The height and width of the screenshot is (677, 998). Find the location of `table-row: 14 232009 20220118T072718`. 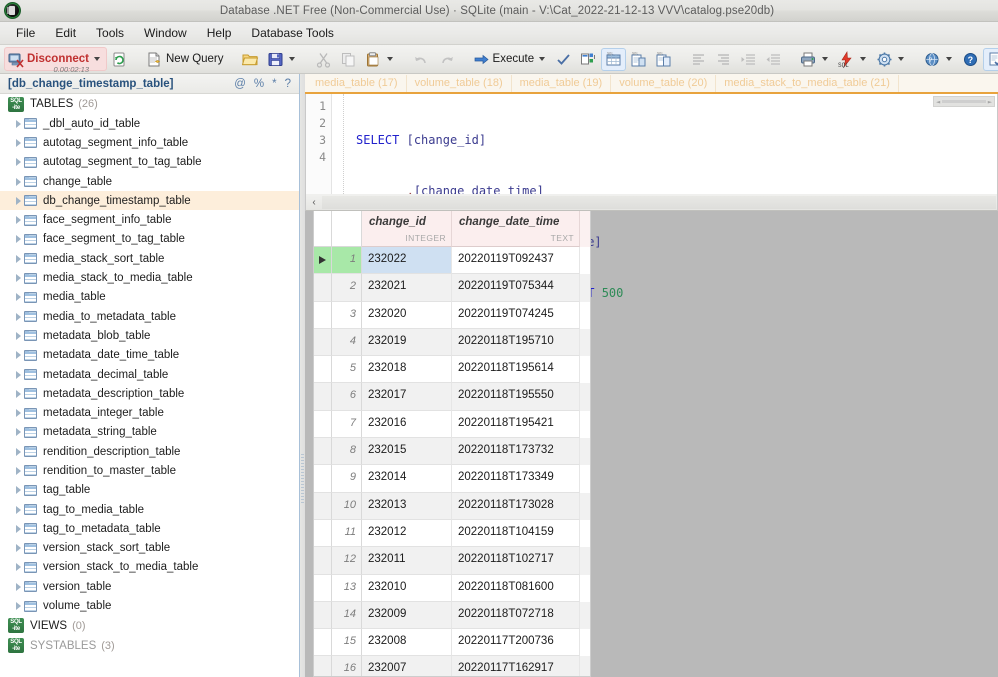

table-row: 14 232009 20220118T072718 is located at coordinates (452, 615).